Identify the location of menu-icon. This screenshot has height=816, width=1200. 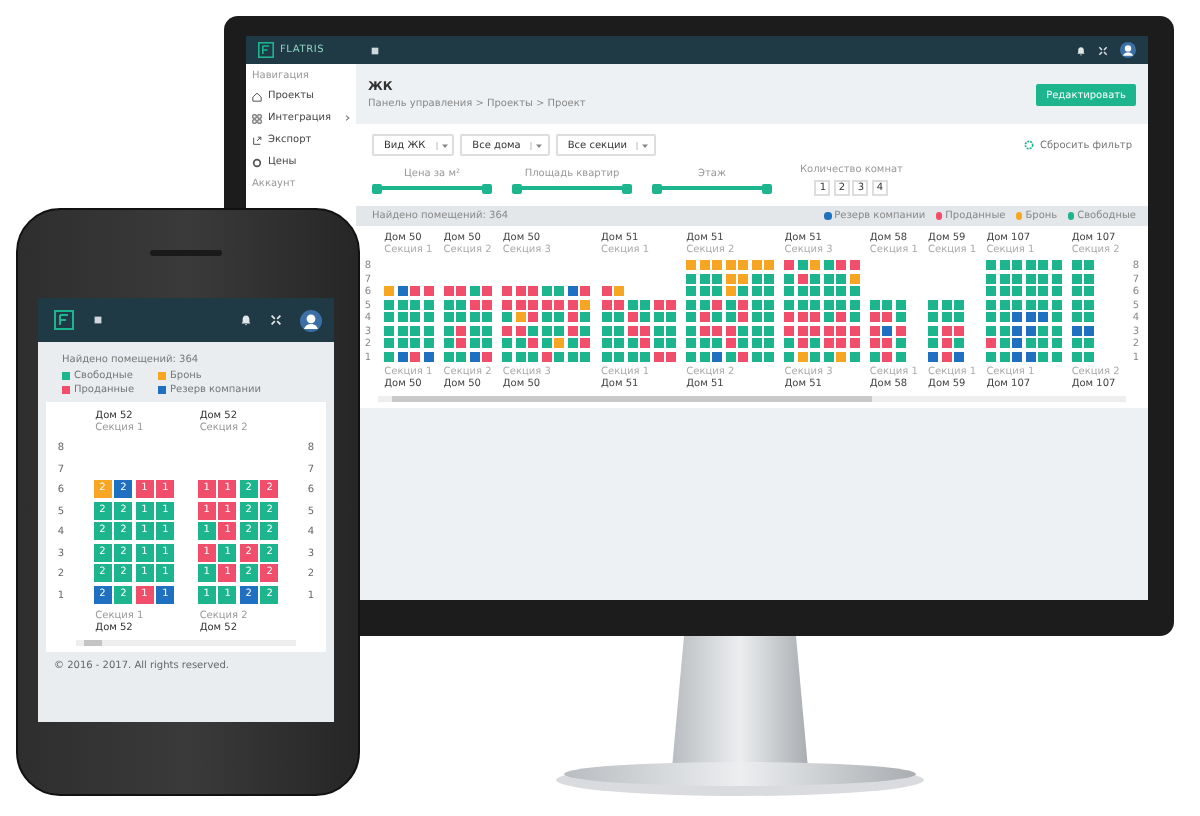
(375, 50).